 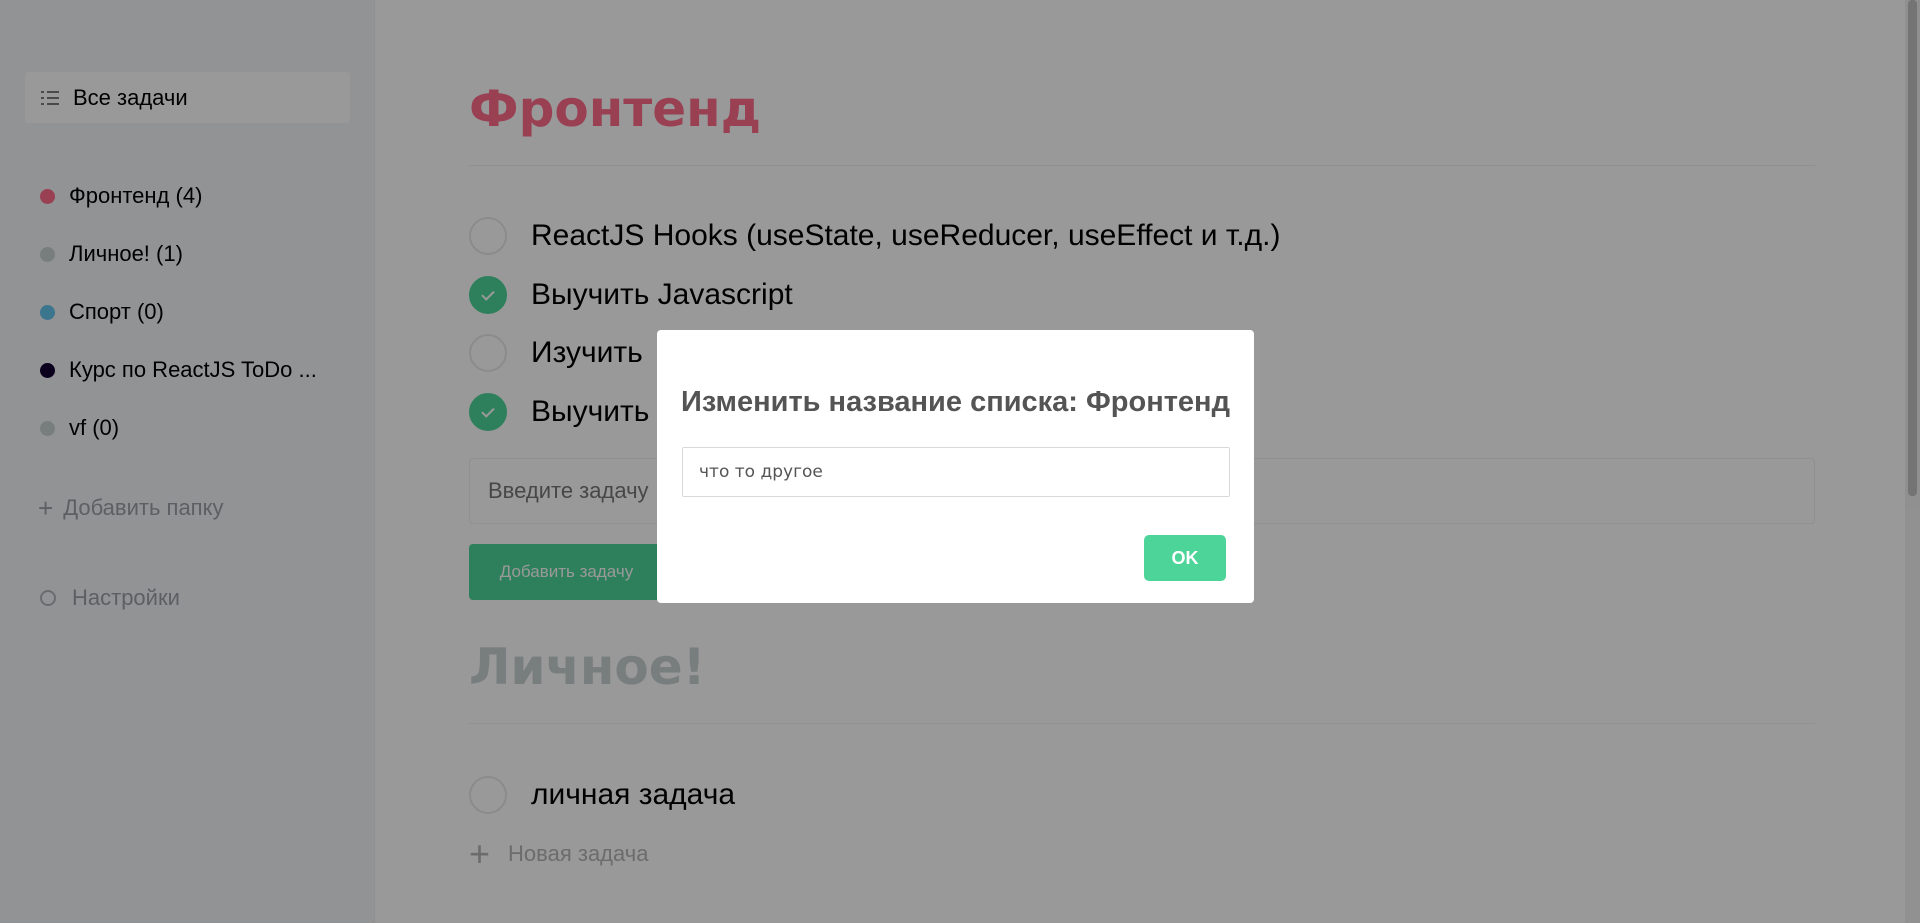 What do you see at coordinates (956, 472) in the screenshot?
I see `list-name-input` at bounding box center [956, 472].